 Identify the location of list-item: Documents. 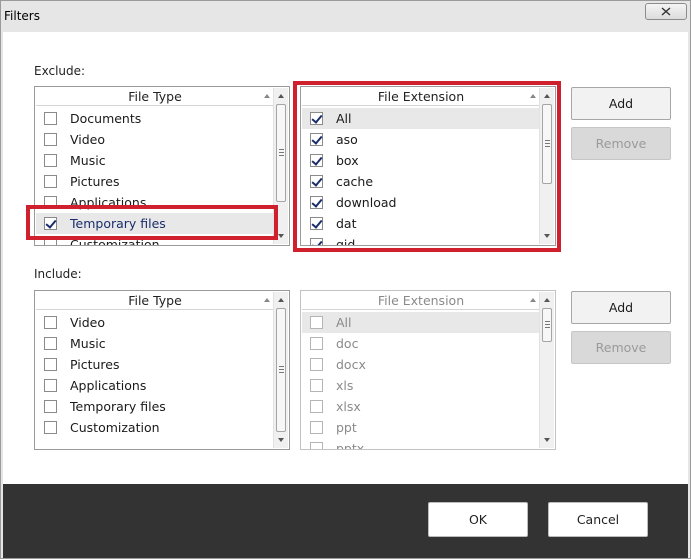
(155, 118).